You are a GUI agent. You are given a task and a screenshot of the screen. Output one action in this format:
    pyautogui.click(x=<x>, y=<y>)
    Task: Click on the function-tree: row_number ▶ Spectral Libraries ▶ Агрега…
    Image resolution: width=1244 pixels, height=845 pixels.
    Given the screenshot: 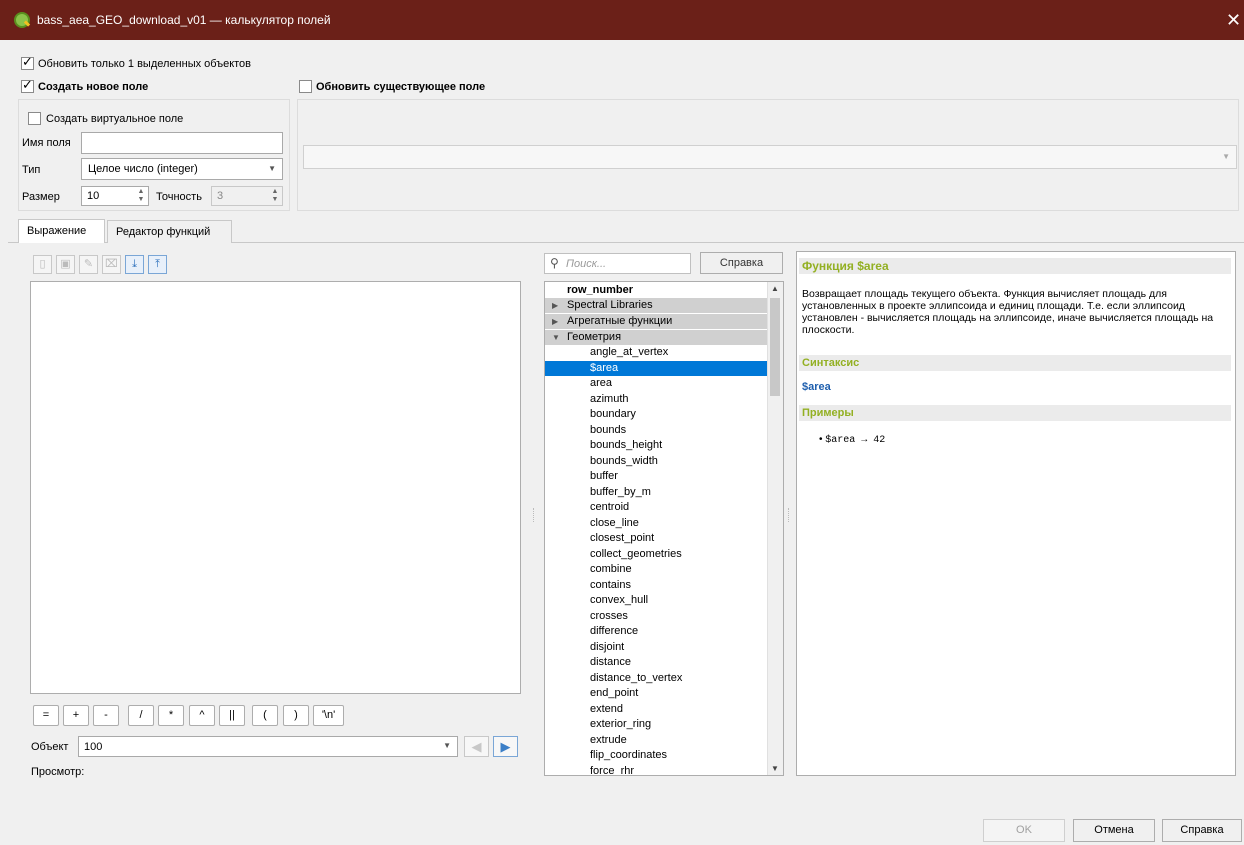 What is the action you would take?
    pyautogui.click(x=664, y=528)
    